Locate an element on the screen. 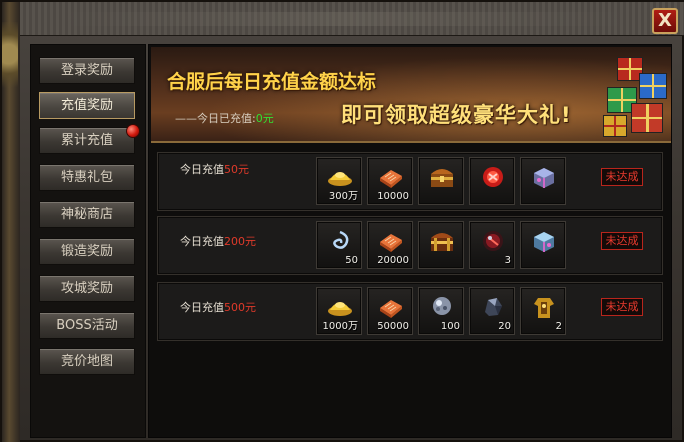 Image resolution: width=684 pixels, height=442 pixels. reward-slot: 300万 is located at coordinates (339, 181).